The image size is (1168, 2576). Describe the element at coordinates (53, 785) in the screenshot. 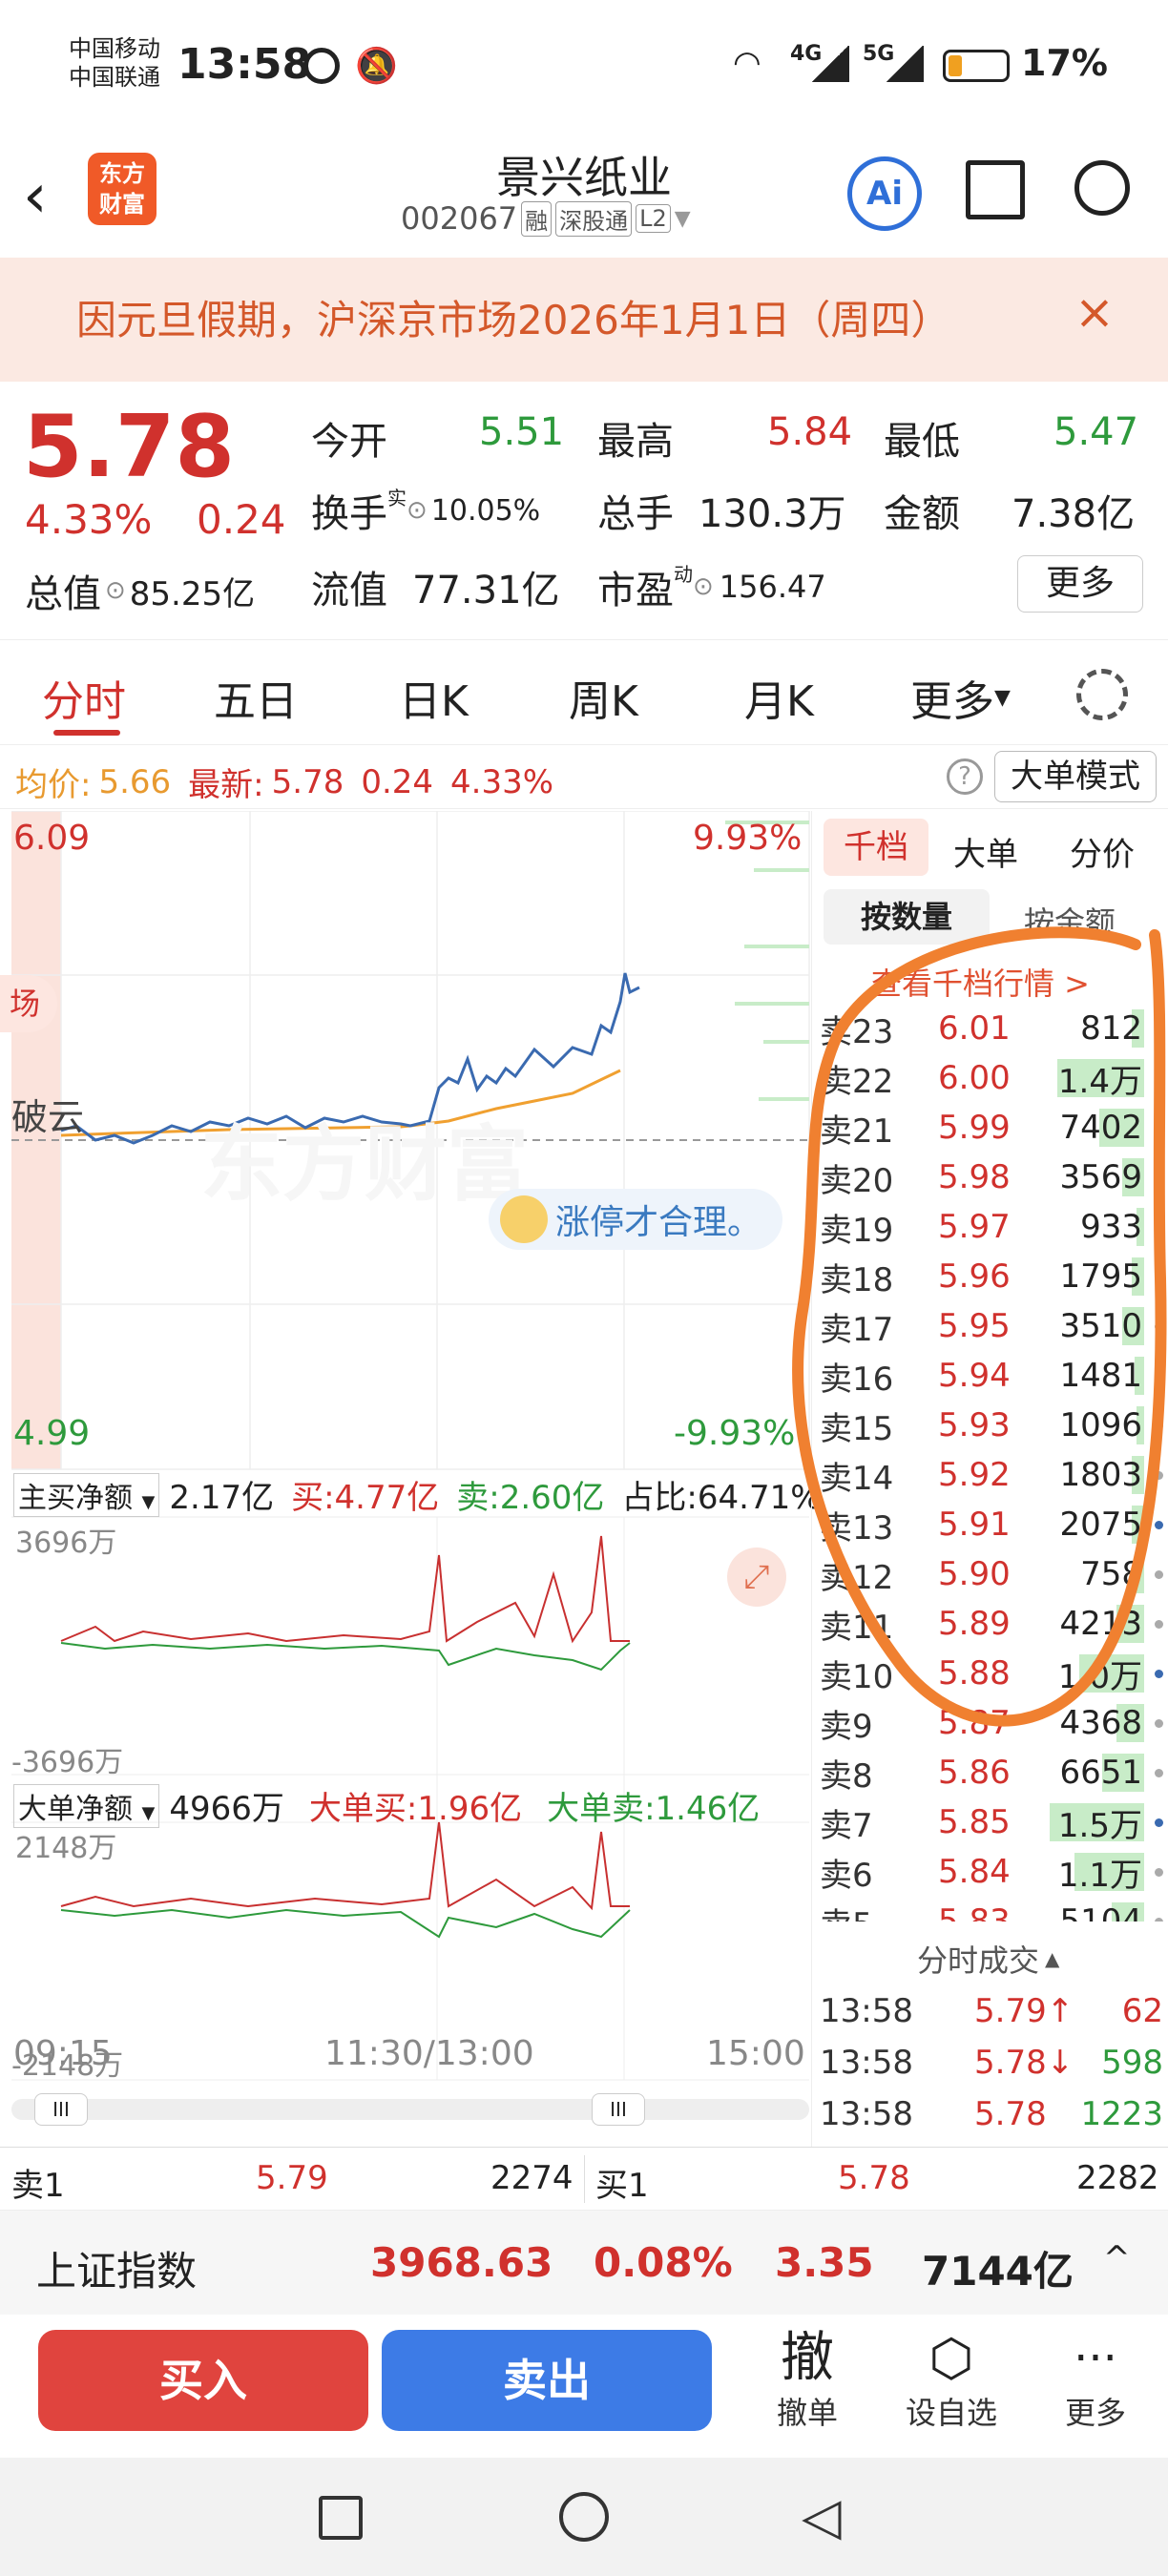

I see `avg-label: 均价:` at that location.